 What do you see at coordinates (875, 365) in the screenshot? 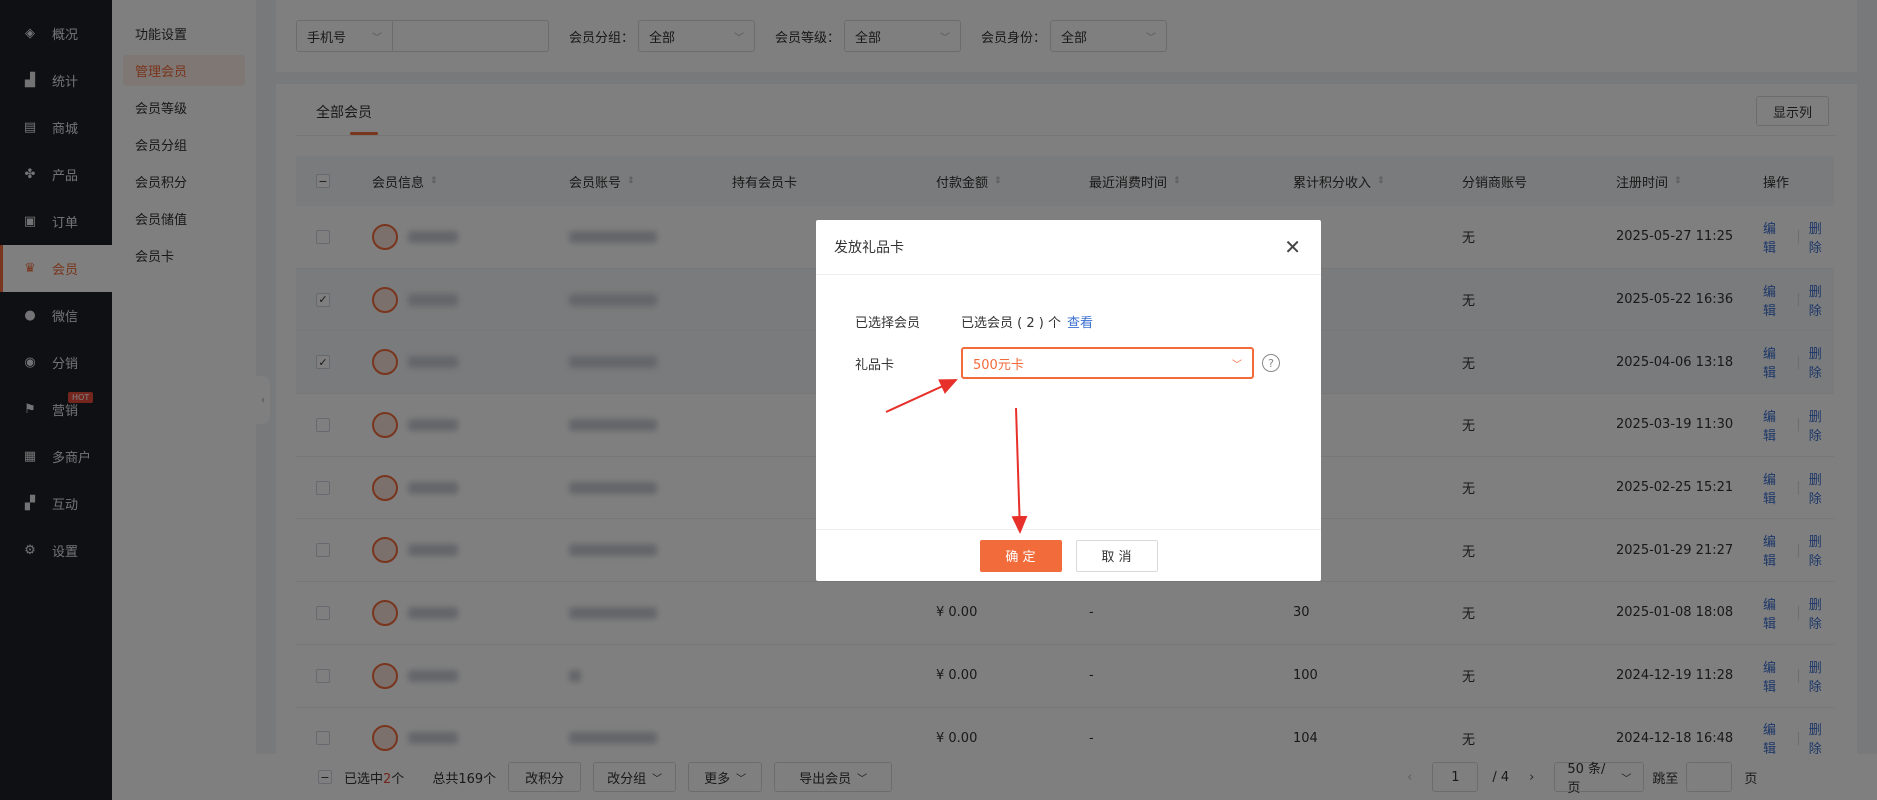
I see `gift-card-label: 礼品卡` at bounding box center [875, 365].